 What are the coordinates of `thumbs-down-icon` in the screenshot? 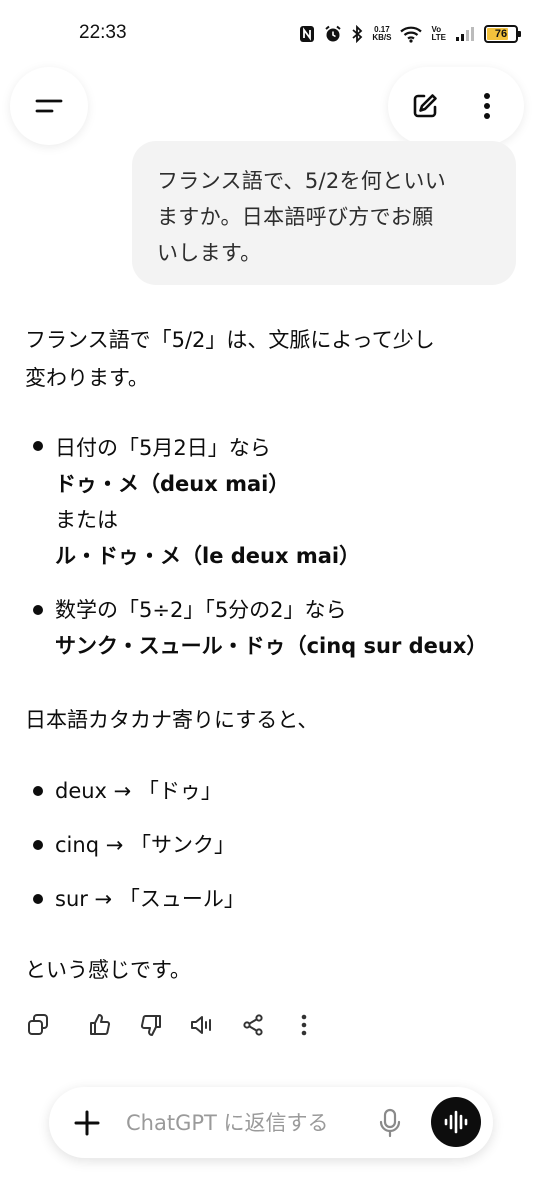 It's located at (150, 1025).